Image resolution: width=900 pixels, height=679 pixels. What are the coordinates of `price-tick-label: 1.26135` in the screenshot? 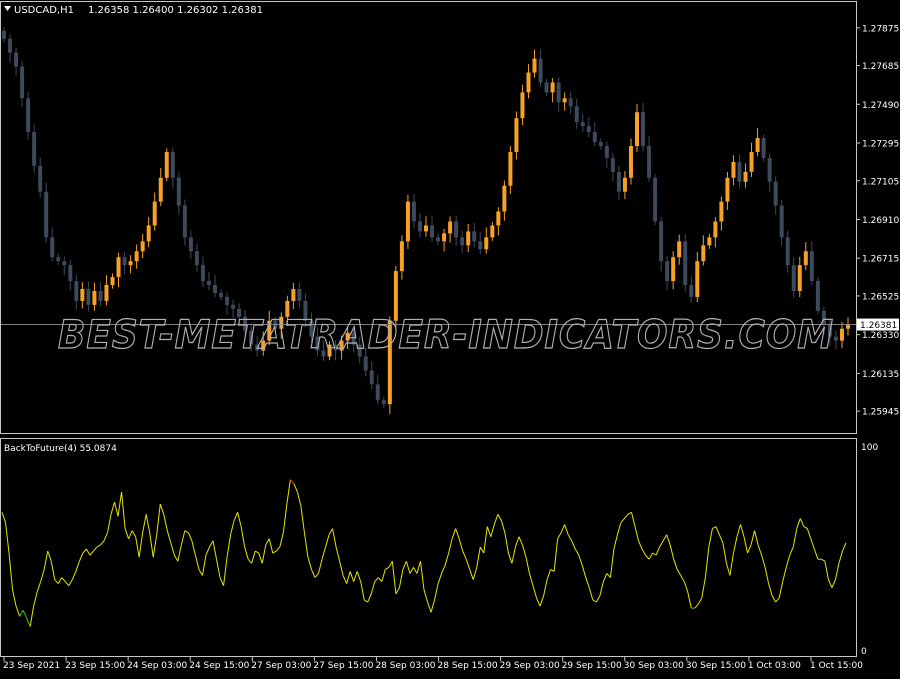 It's located at (880, 375).